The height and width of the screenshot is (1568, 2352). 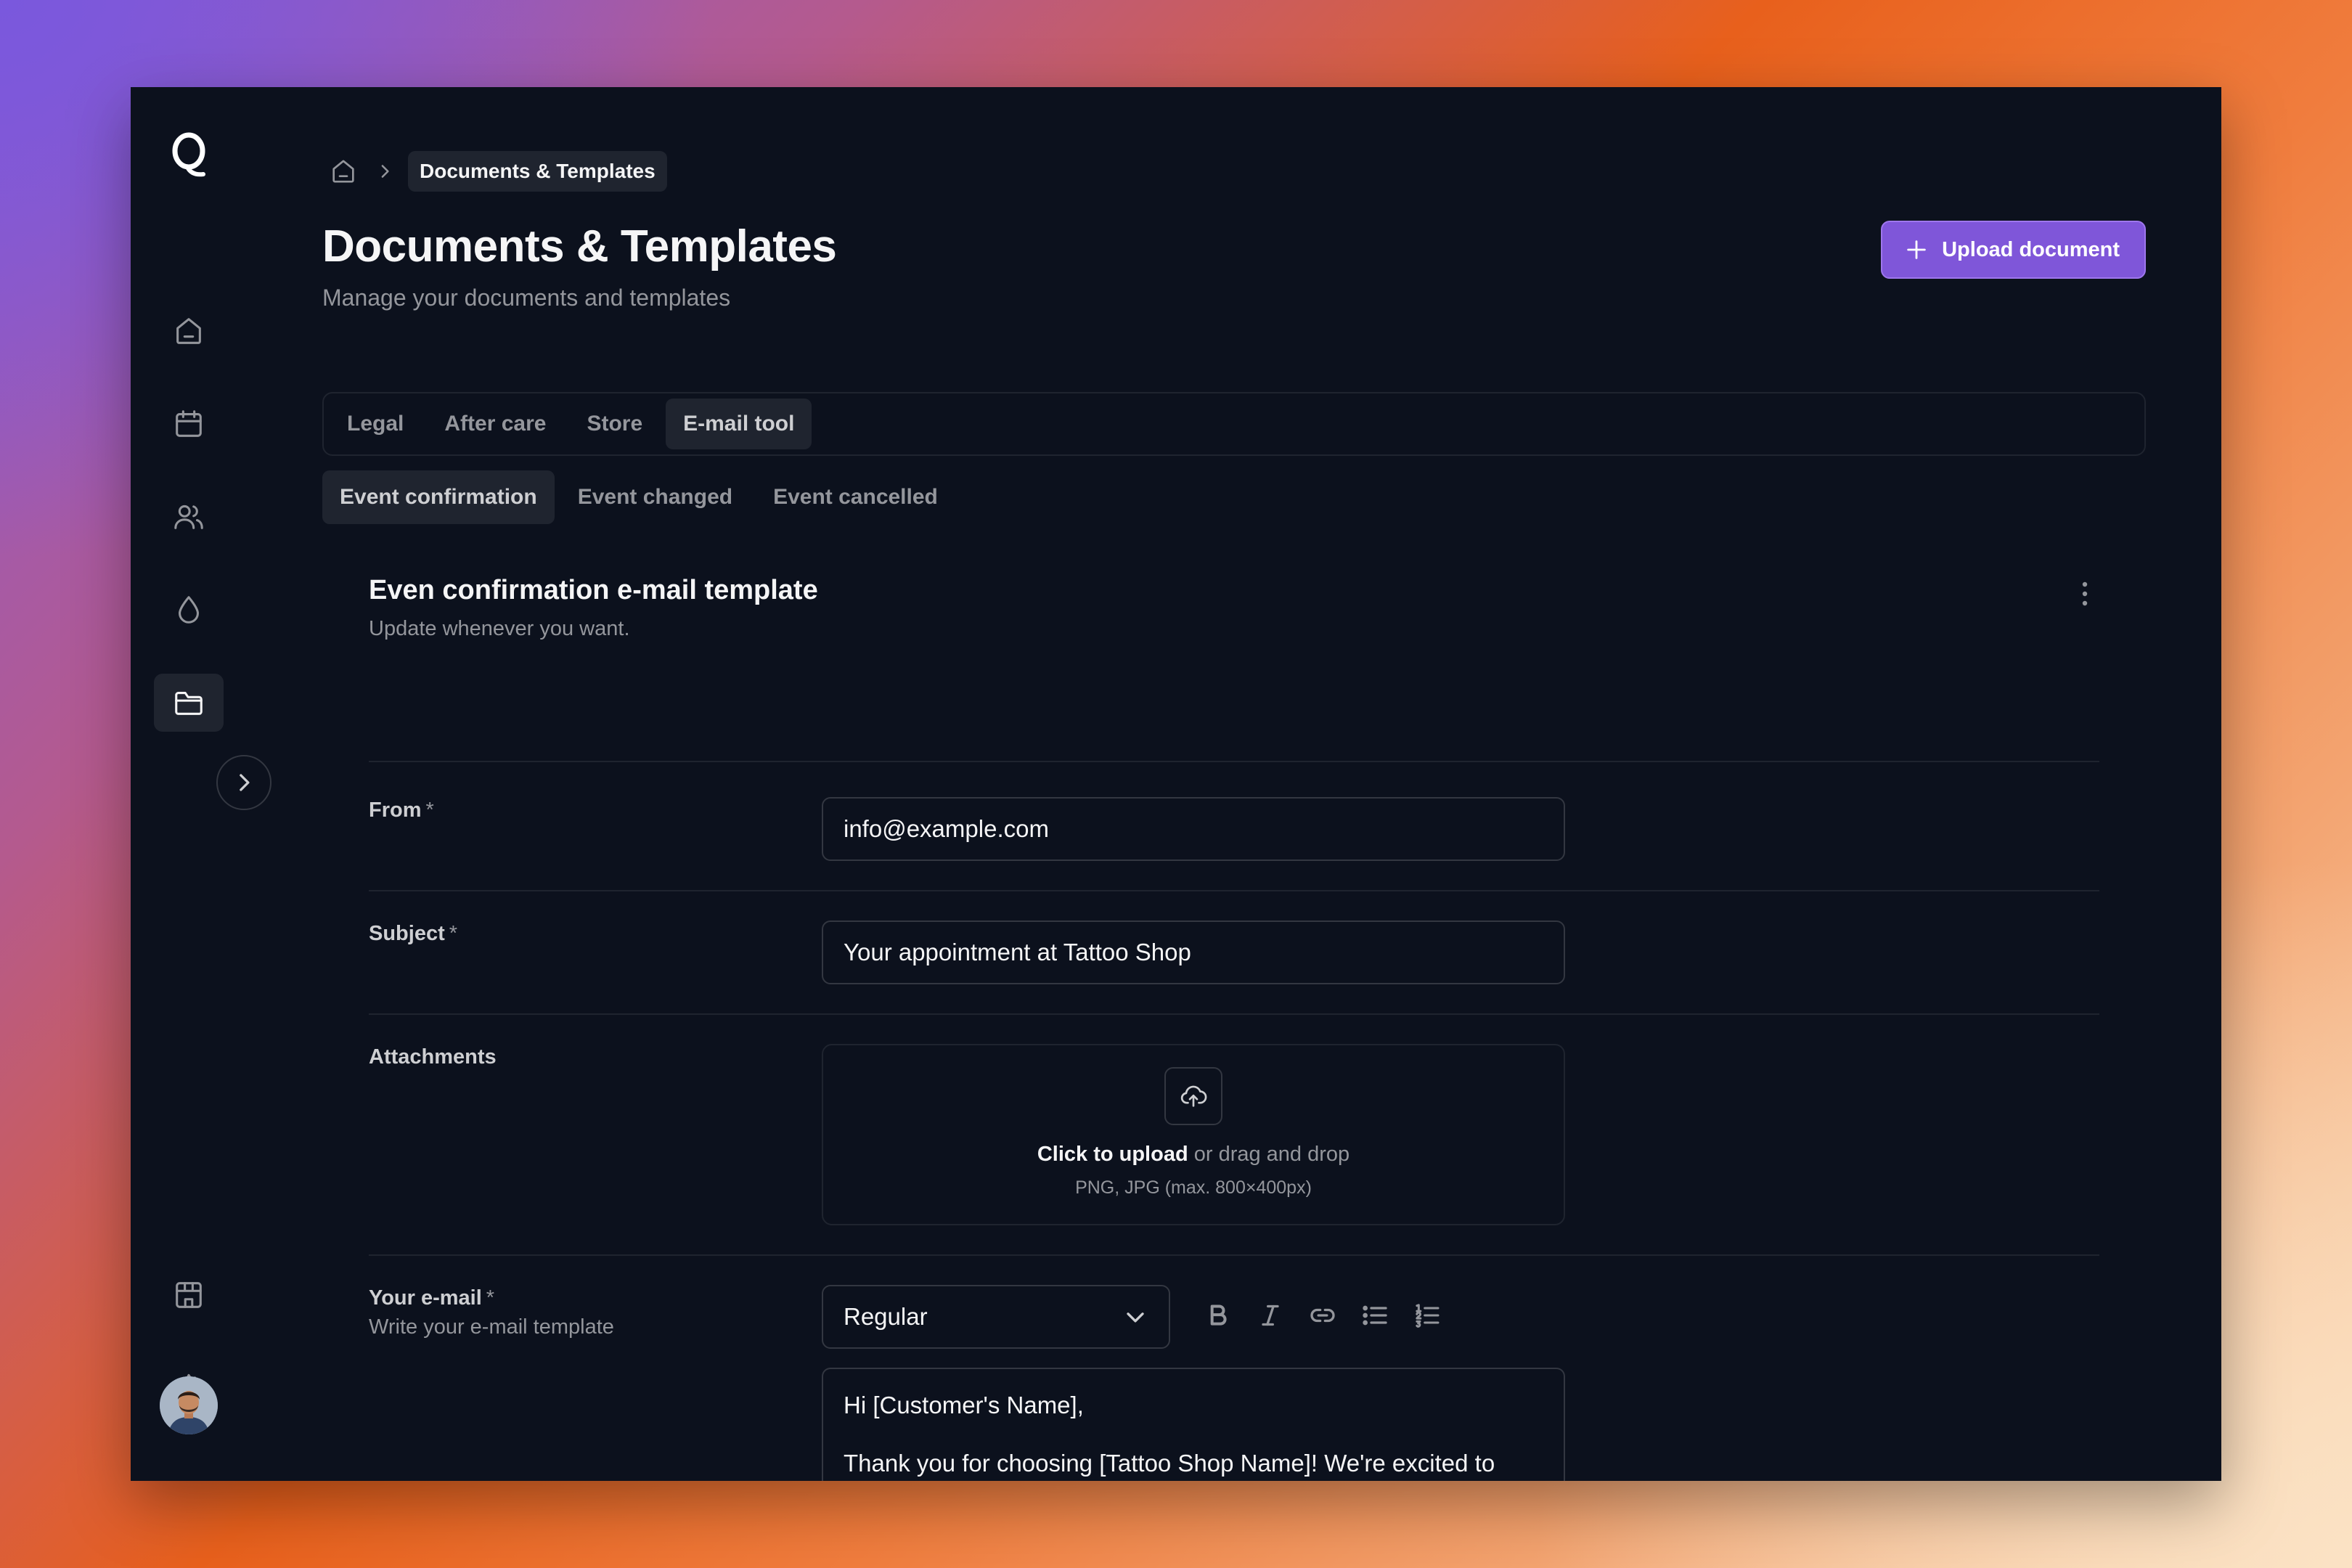 What do you see at coordinates (439, 497) in the screenshot?
I see `subtab-event-confirmation: Event confirmation` at bounding box center [439, 497].